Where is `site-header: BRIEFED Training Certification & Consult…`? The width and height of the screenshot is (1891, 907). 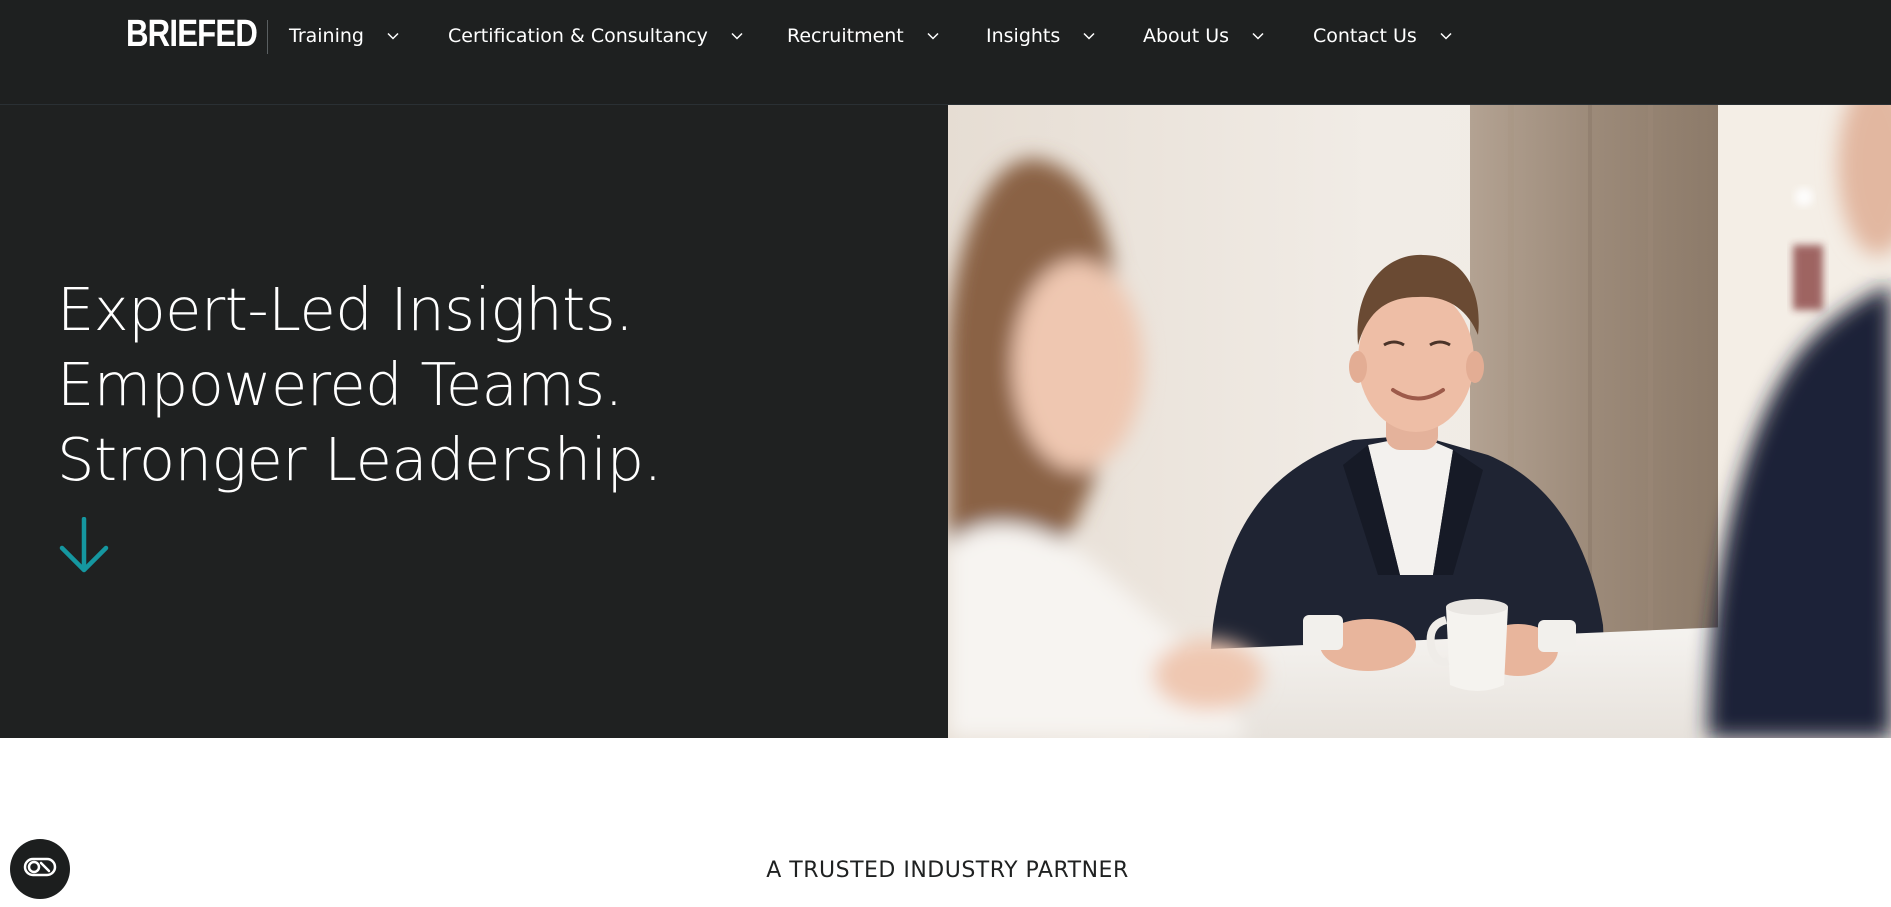
site-header: BRIEFED Training Certification & Consult… is located at coordinates (945, 52).